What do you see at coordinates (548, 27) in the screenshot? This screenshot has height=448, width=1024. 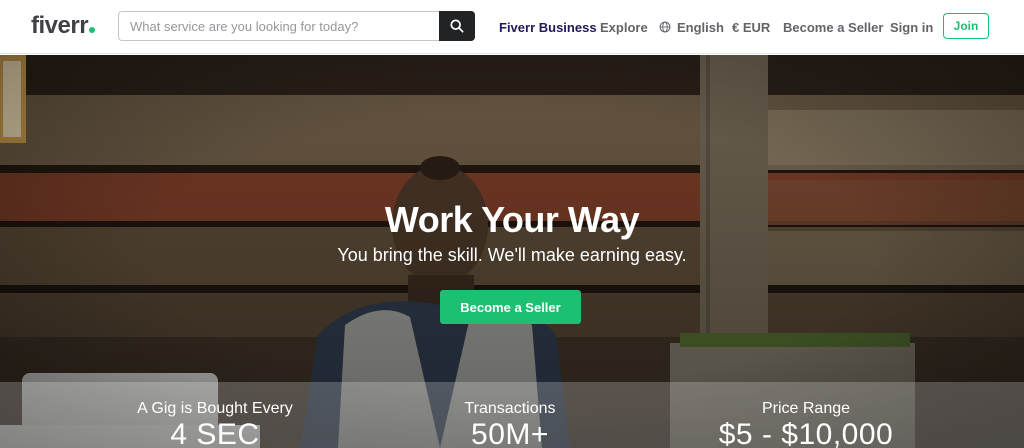 I see `nav-fiverr-business: Fiverr Business` at bounding box center [548, 27].